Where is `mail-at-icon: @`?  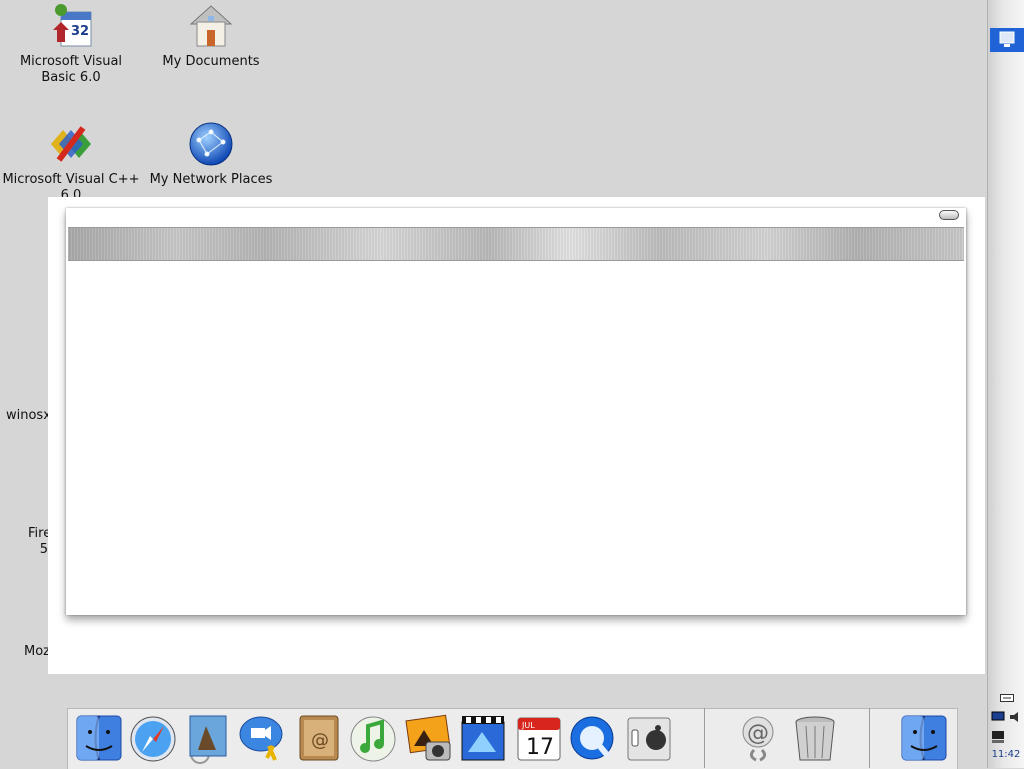 mail-at-icon: @ is located at coordinates (758, 739).